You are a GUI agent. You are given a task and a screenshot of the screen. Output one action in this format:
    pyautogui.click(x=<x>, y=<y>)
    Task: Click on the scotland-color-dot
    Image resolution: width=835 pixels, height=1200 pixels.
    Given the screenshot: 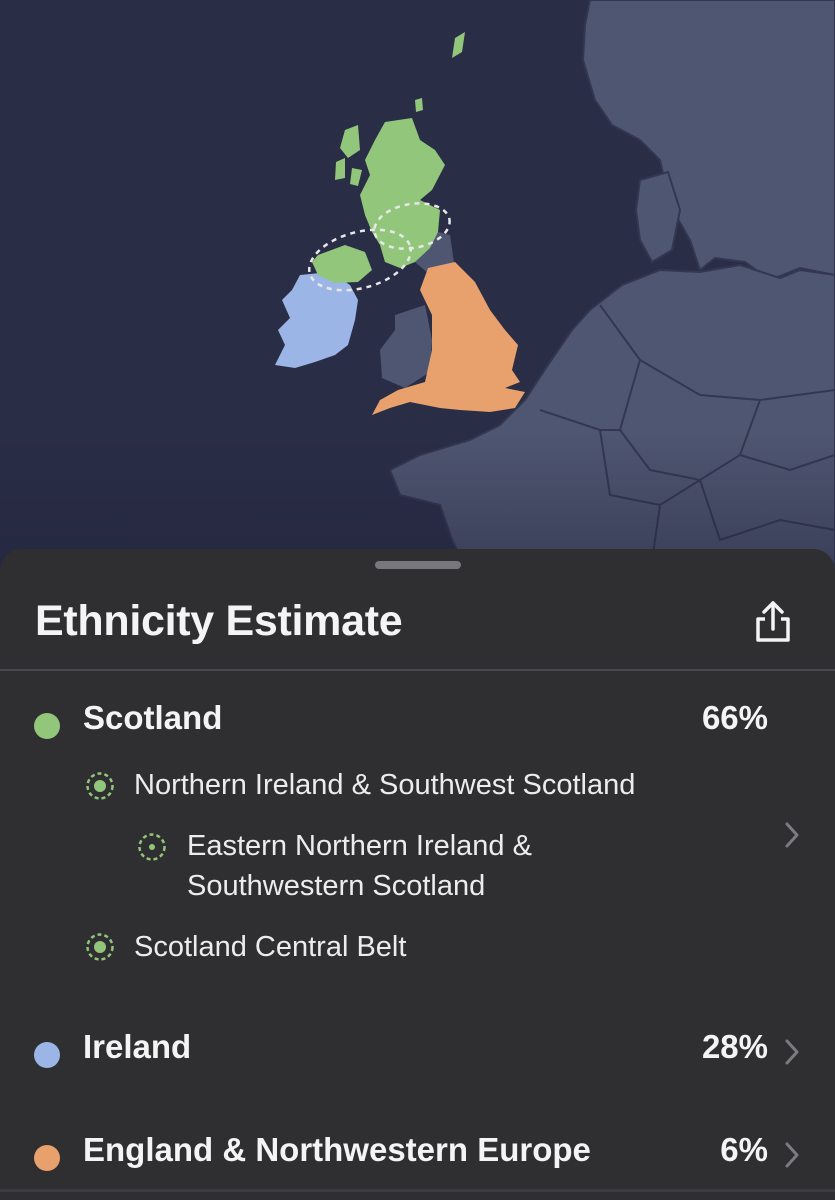 What is the action you would take?
    pyautogui.click(x=47, y=726)
    